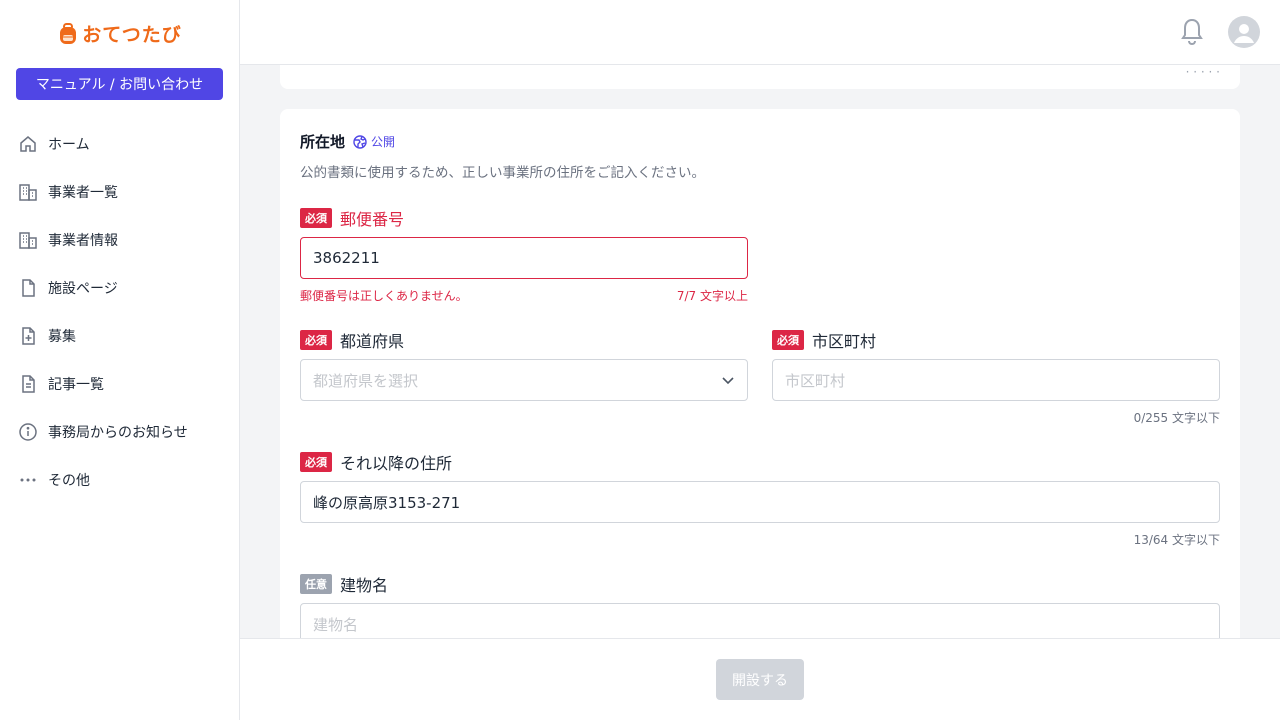  What do you see at coordinates (28, 144) in the screenshot?
I see `home-icon` at bounding box center [28, 144].